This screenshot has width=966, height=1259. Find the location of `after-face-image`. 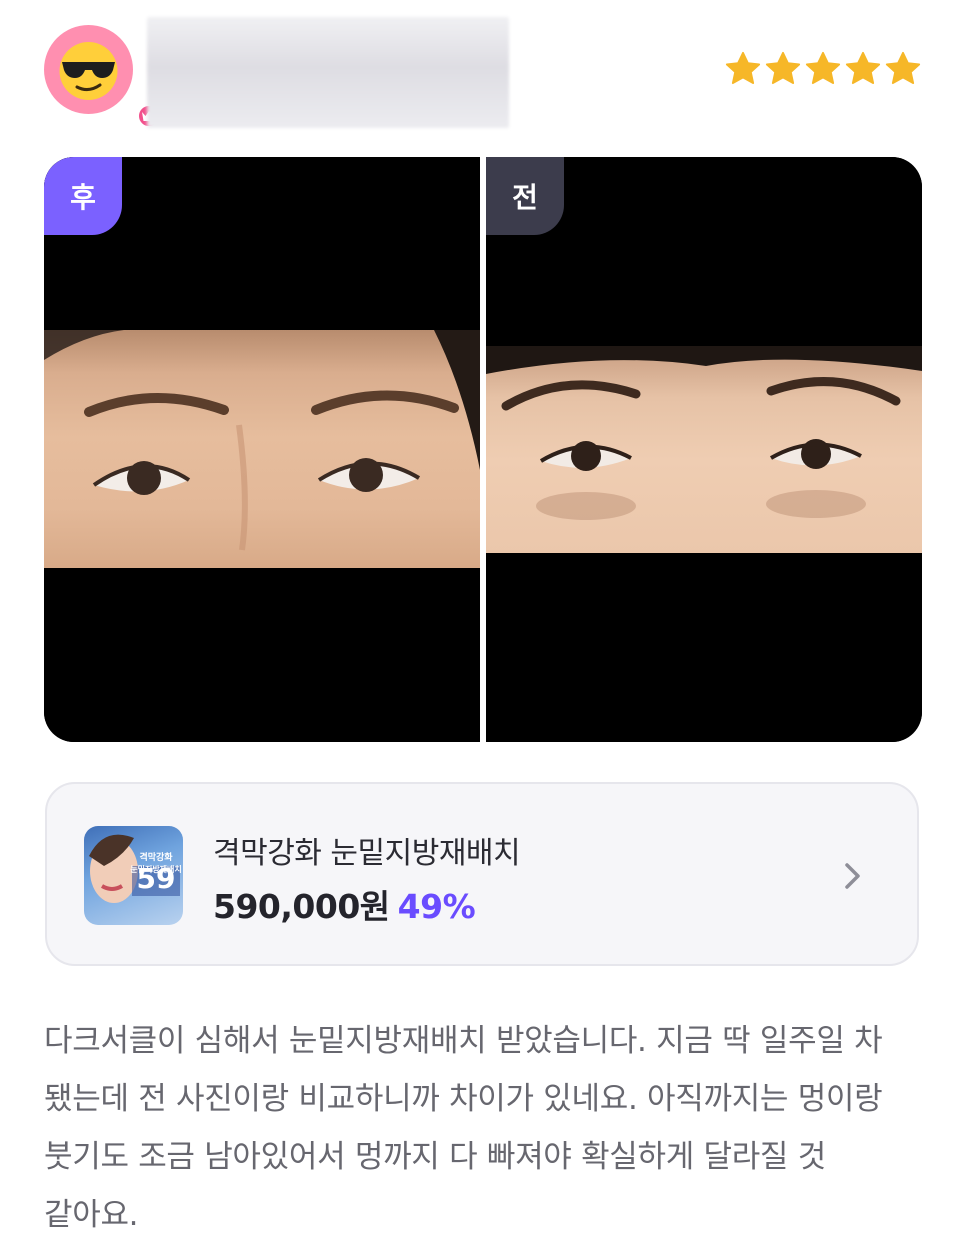

after-face-image is located at coordinates (262, 449).